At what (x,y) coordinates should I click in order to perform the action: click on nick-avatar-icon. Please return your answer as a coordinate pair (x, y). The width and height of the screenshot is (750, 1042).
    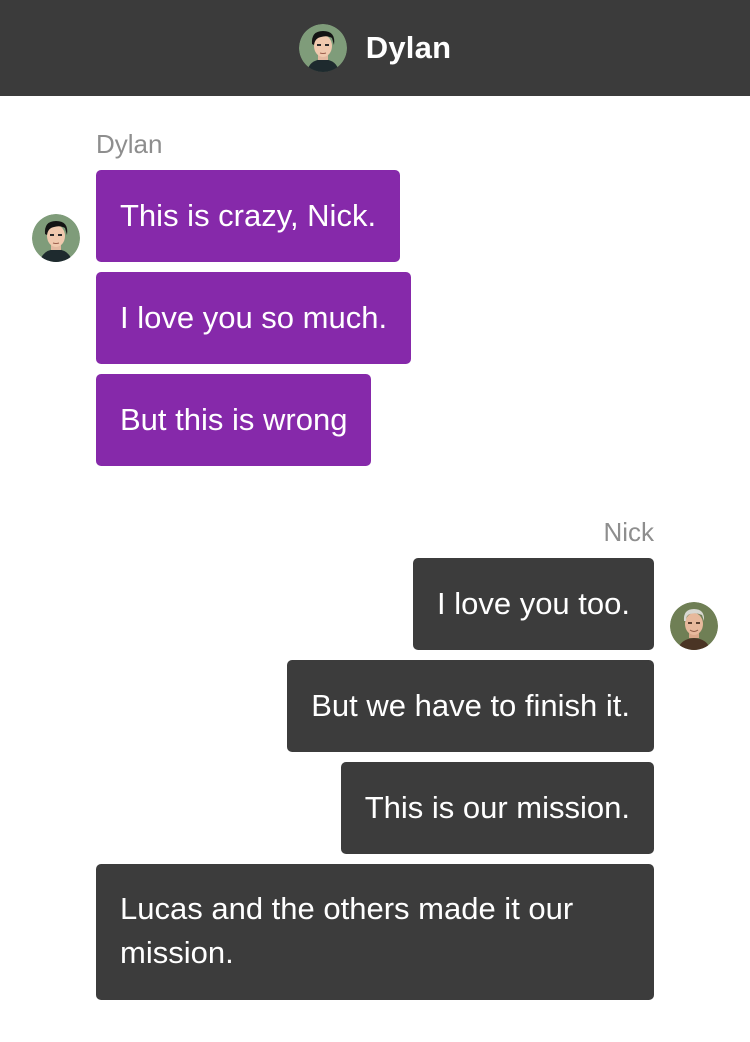
    Looking at the image, I should click on (694, 626).